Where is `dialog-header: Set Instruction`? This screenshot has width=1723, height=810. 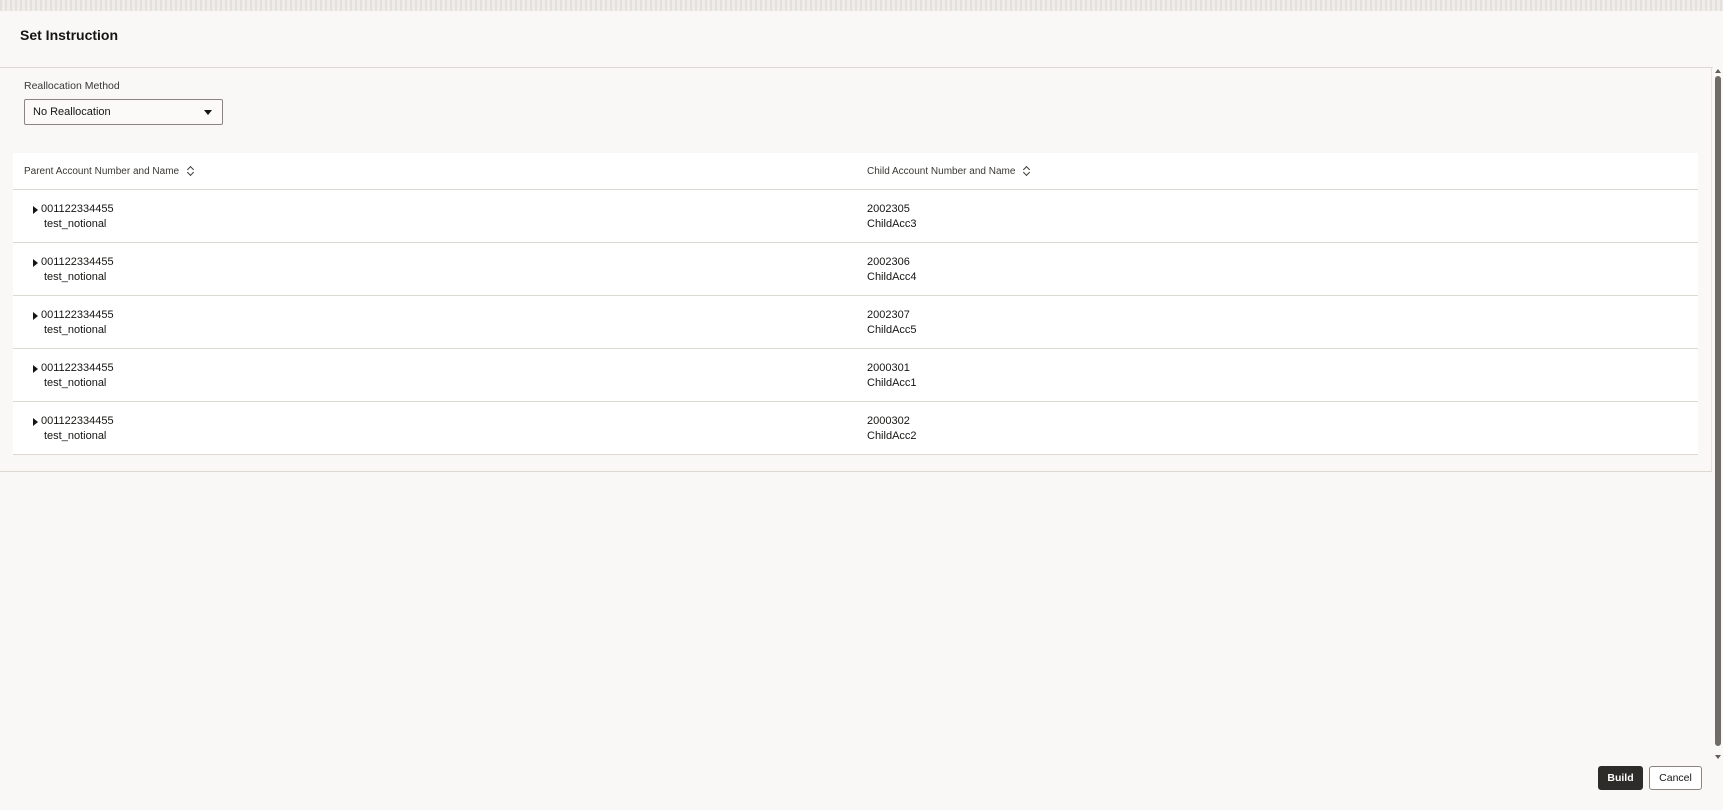 dialog-header: Set Instruction is located at coordinates (856, 39).